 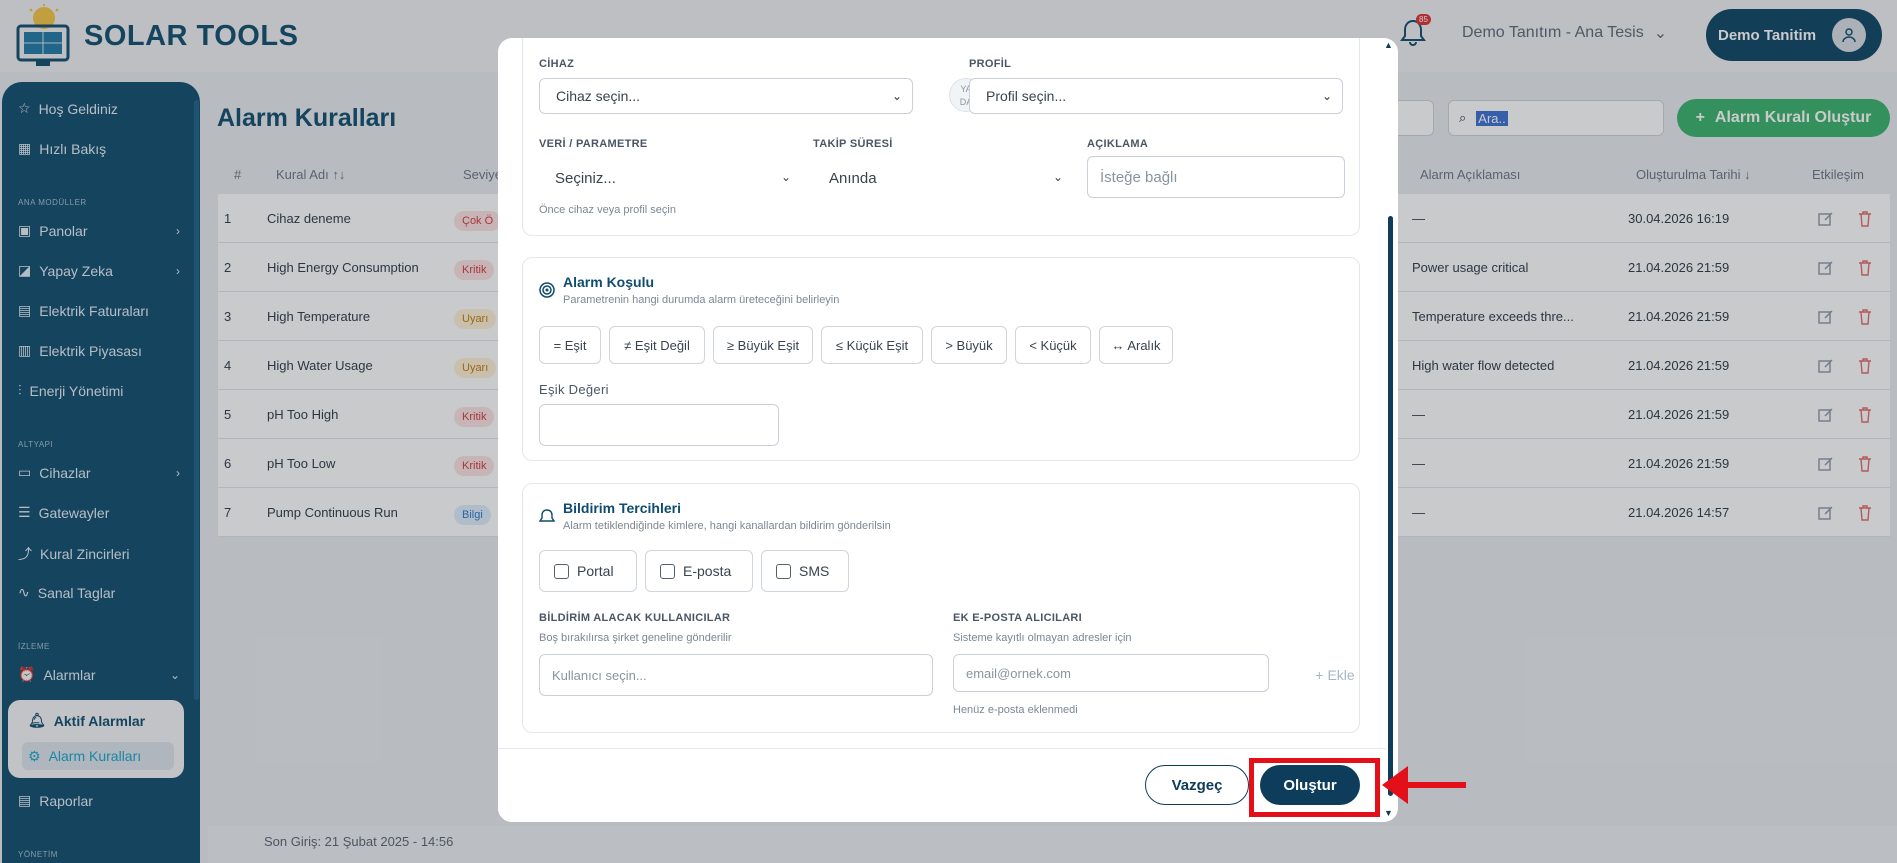 What do you see at coordinates (1388, 45) in the screenshot?
I see `scroll-up-icon: ▲` at bounding box center [1388, 45].